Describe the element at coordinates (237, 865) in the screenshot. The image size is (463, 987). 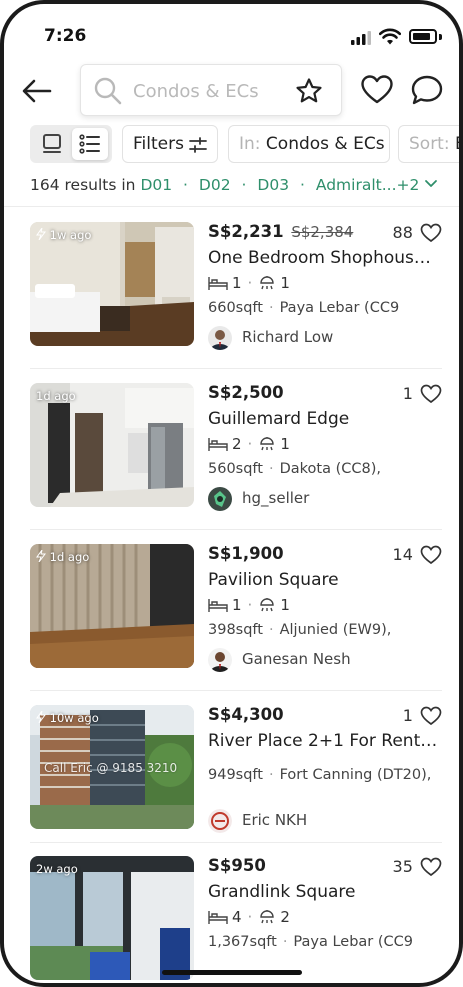
I see `current-price: S$950` at that location.